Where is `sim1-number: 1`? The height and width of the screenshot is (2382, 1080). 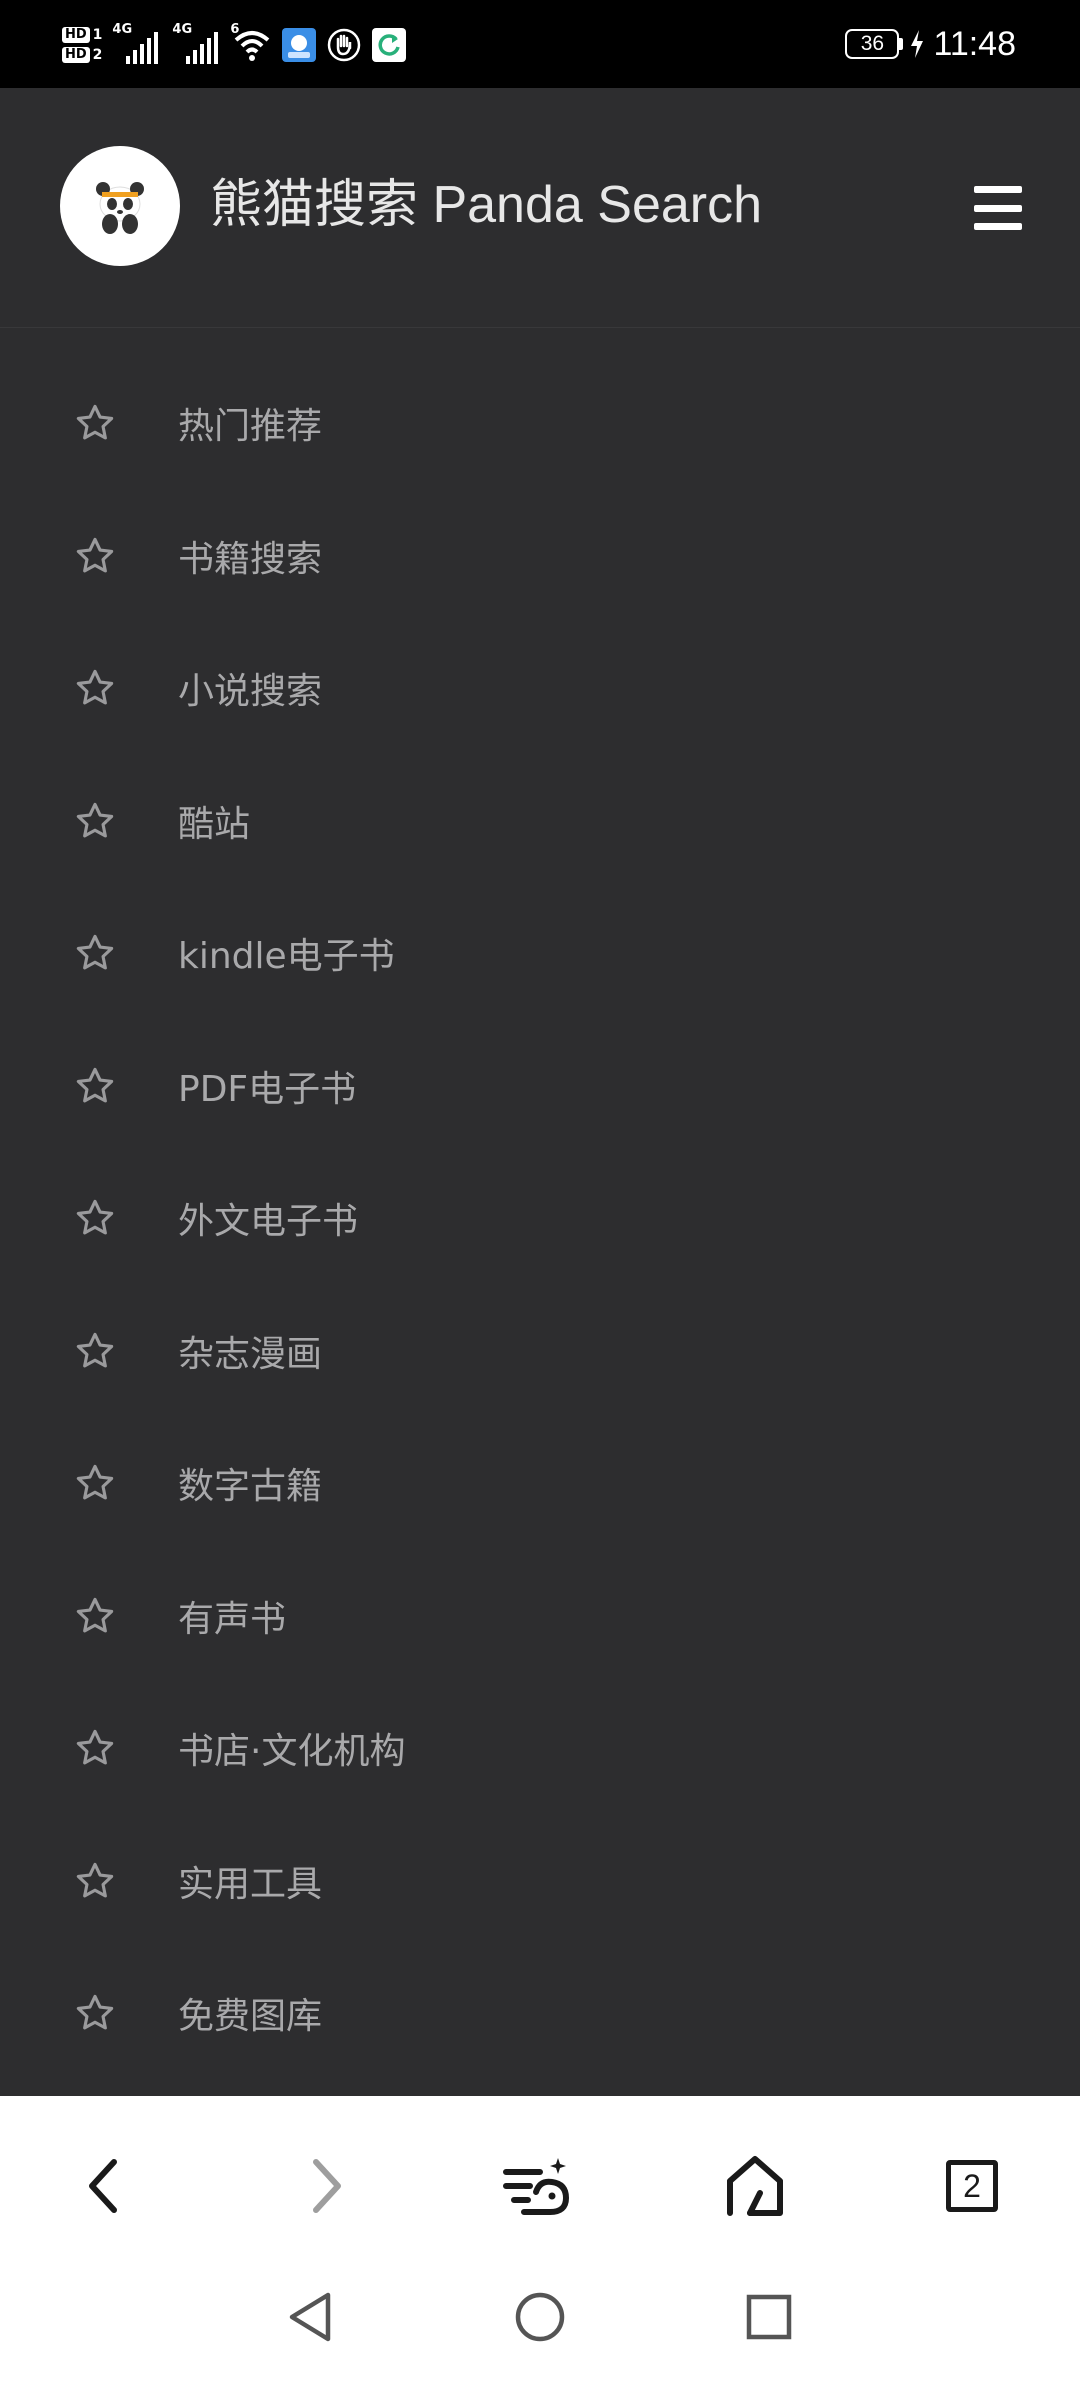 sim1-number: 1 is located at coordinates (97, 35).